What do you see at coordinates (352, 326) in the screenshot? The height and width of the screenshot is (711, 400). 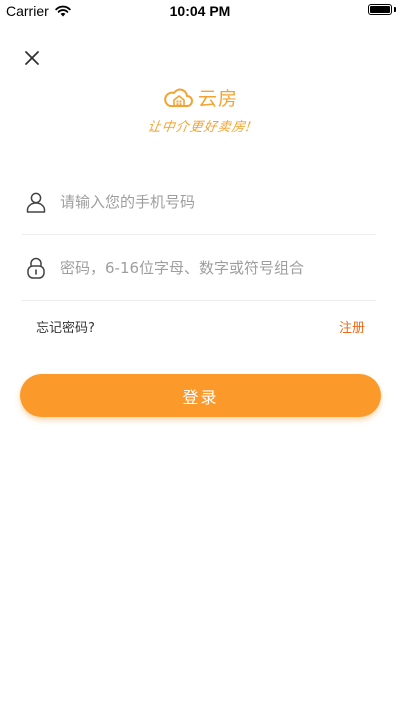 I see `register-link: 注册` at bounding box center [352, 326].